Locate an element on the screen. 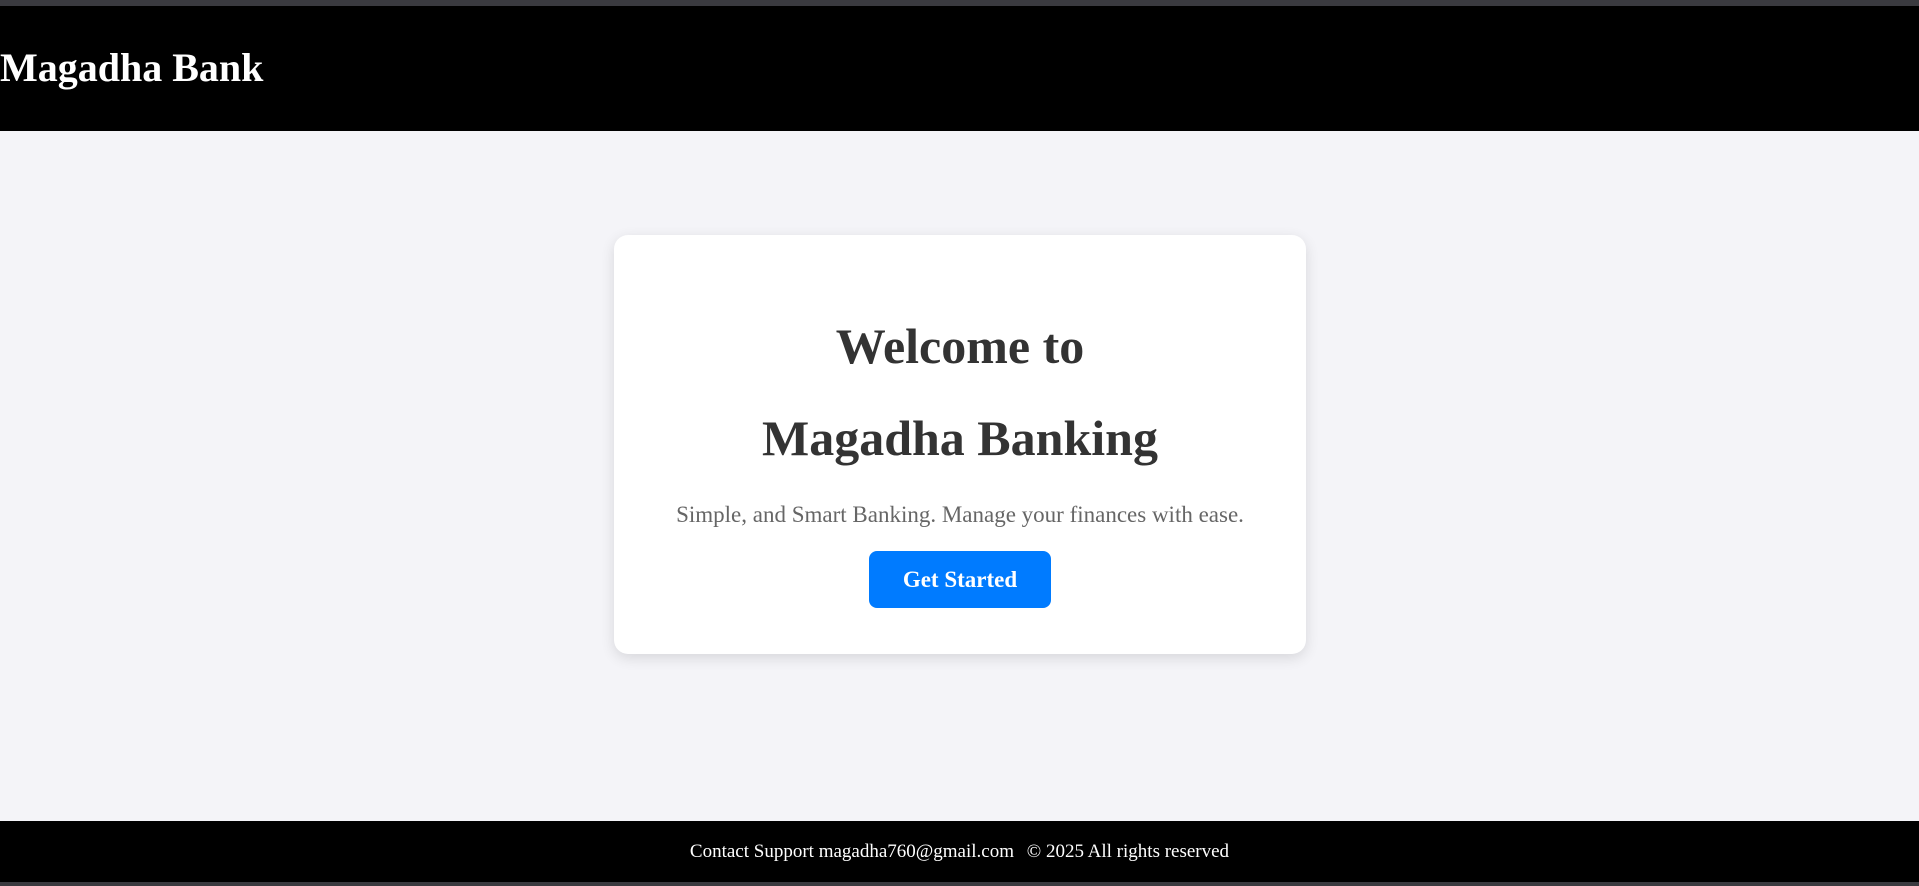 Image resolution: width=1919 pixels, height=886 pixels. welcome-heading-line-1: Welcome to is located at coordinates (960, 346).